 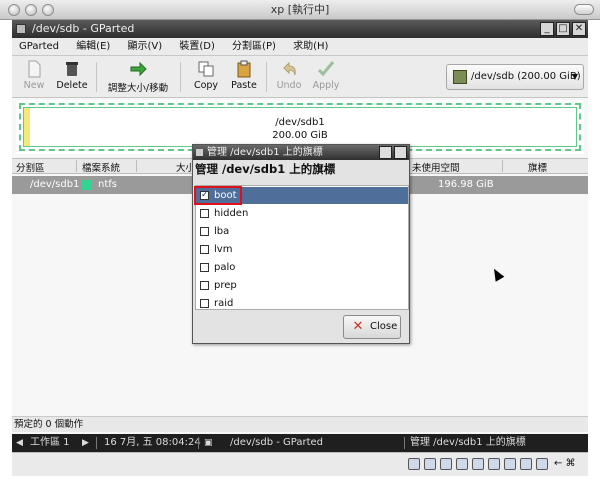 I want to click on paste-button: Paste, so click(x=244, y=77).